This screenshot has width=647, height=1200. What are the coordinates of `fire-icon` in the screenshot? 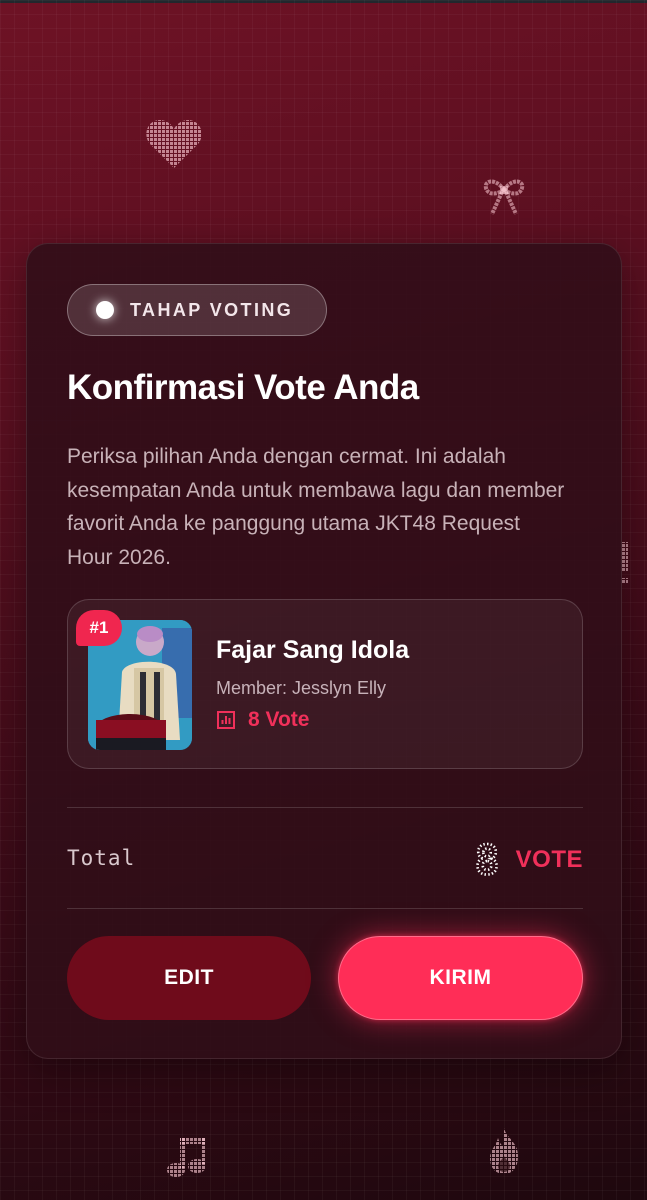 It's located at (504, 1151).